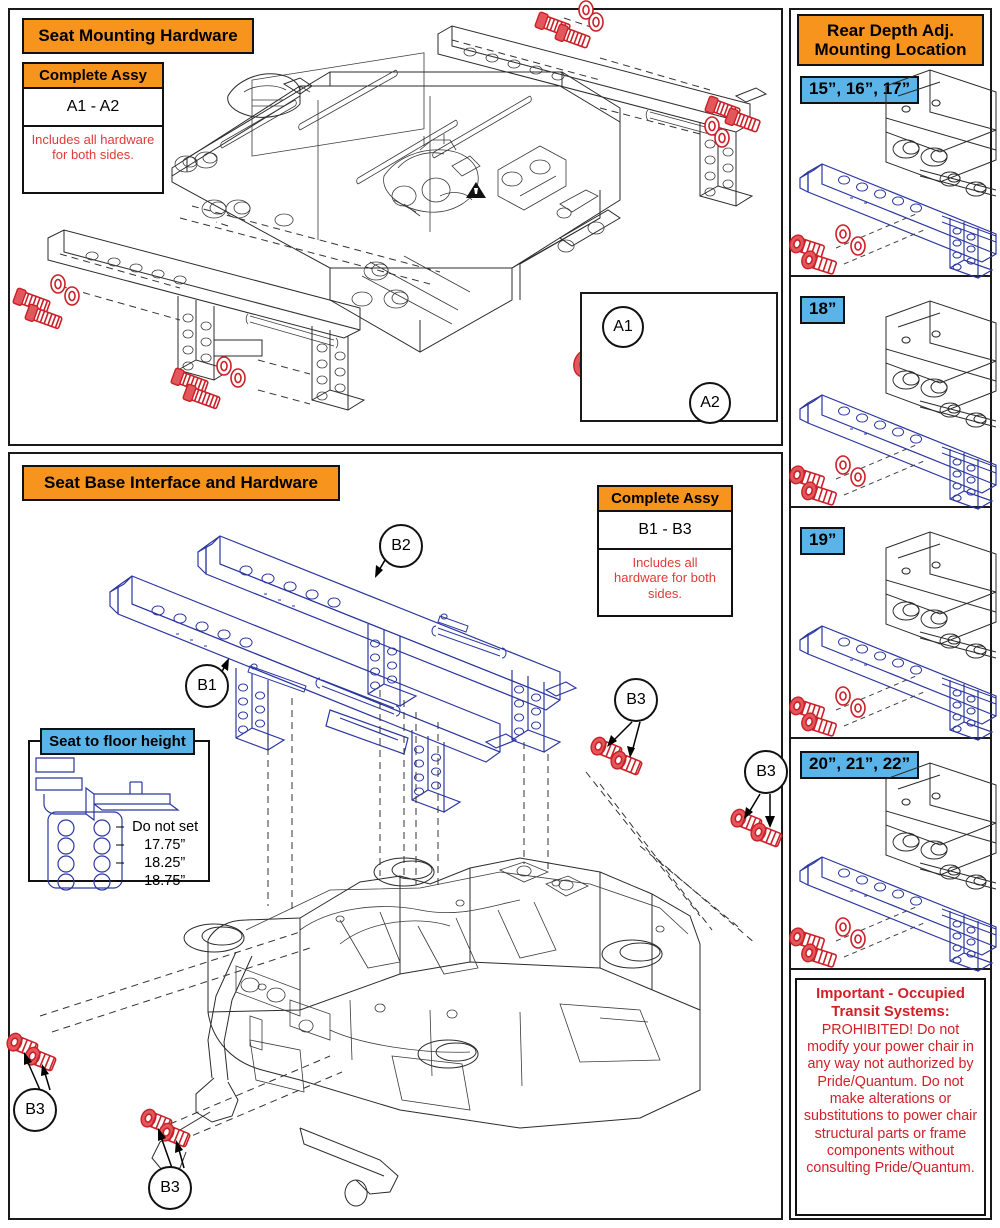  I want to click on assy-a-note: Includes all hardware for both sides., so click(93, 147).